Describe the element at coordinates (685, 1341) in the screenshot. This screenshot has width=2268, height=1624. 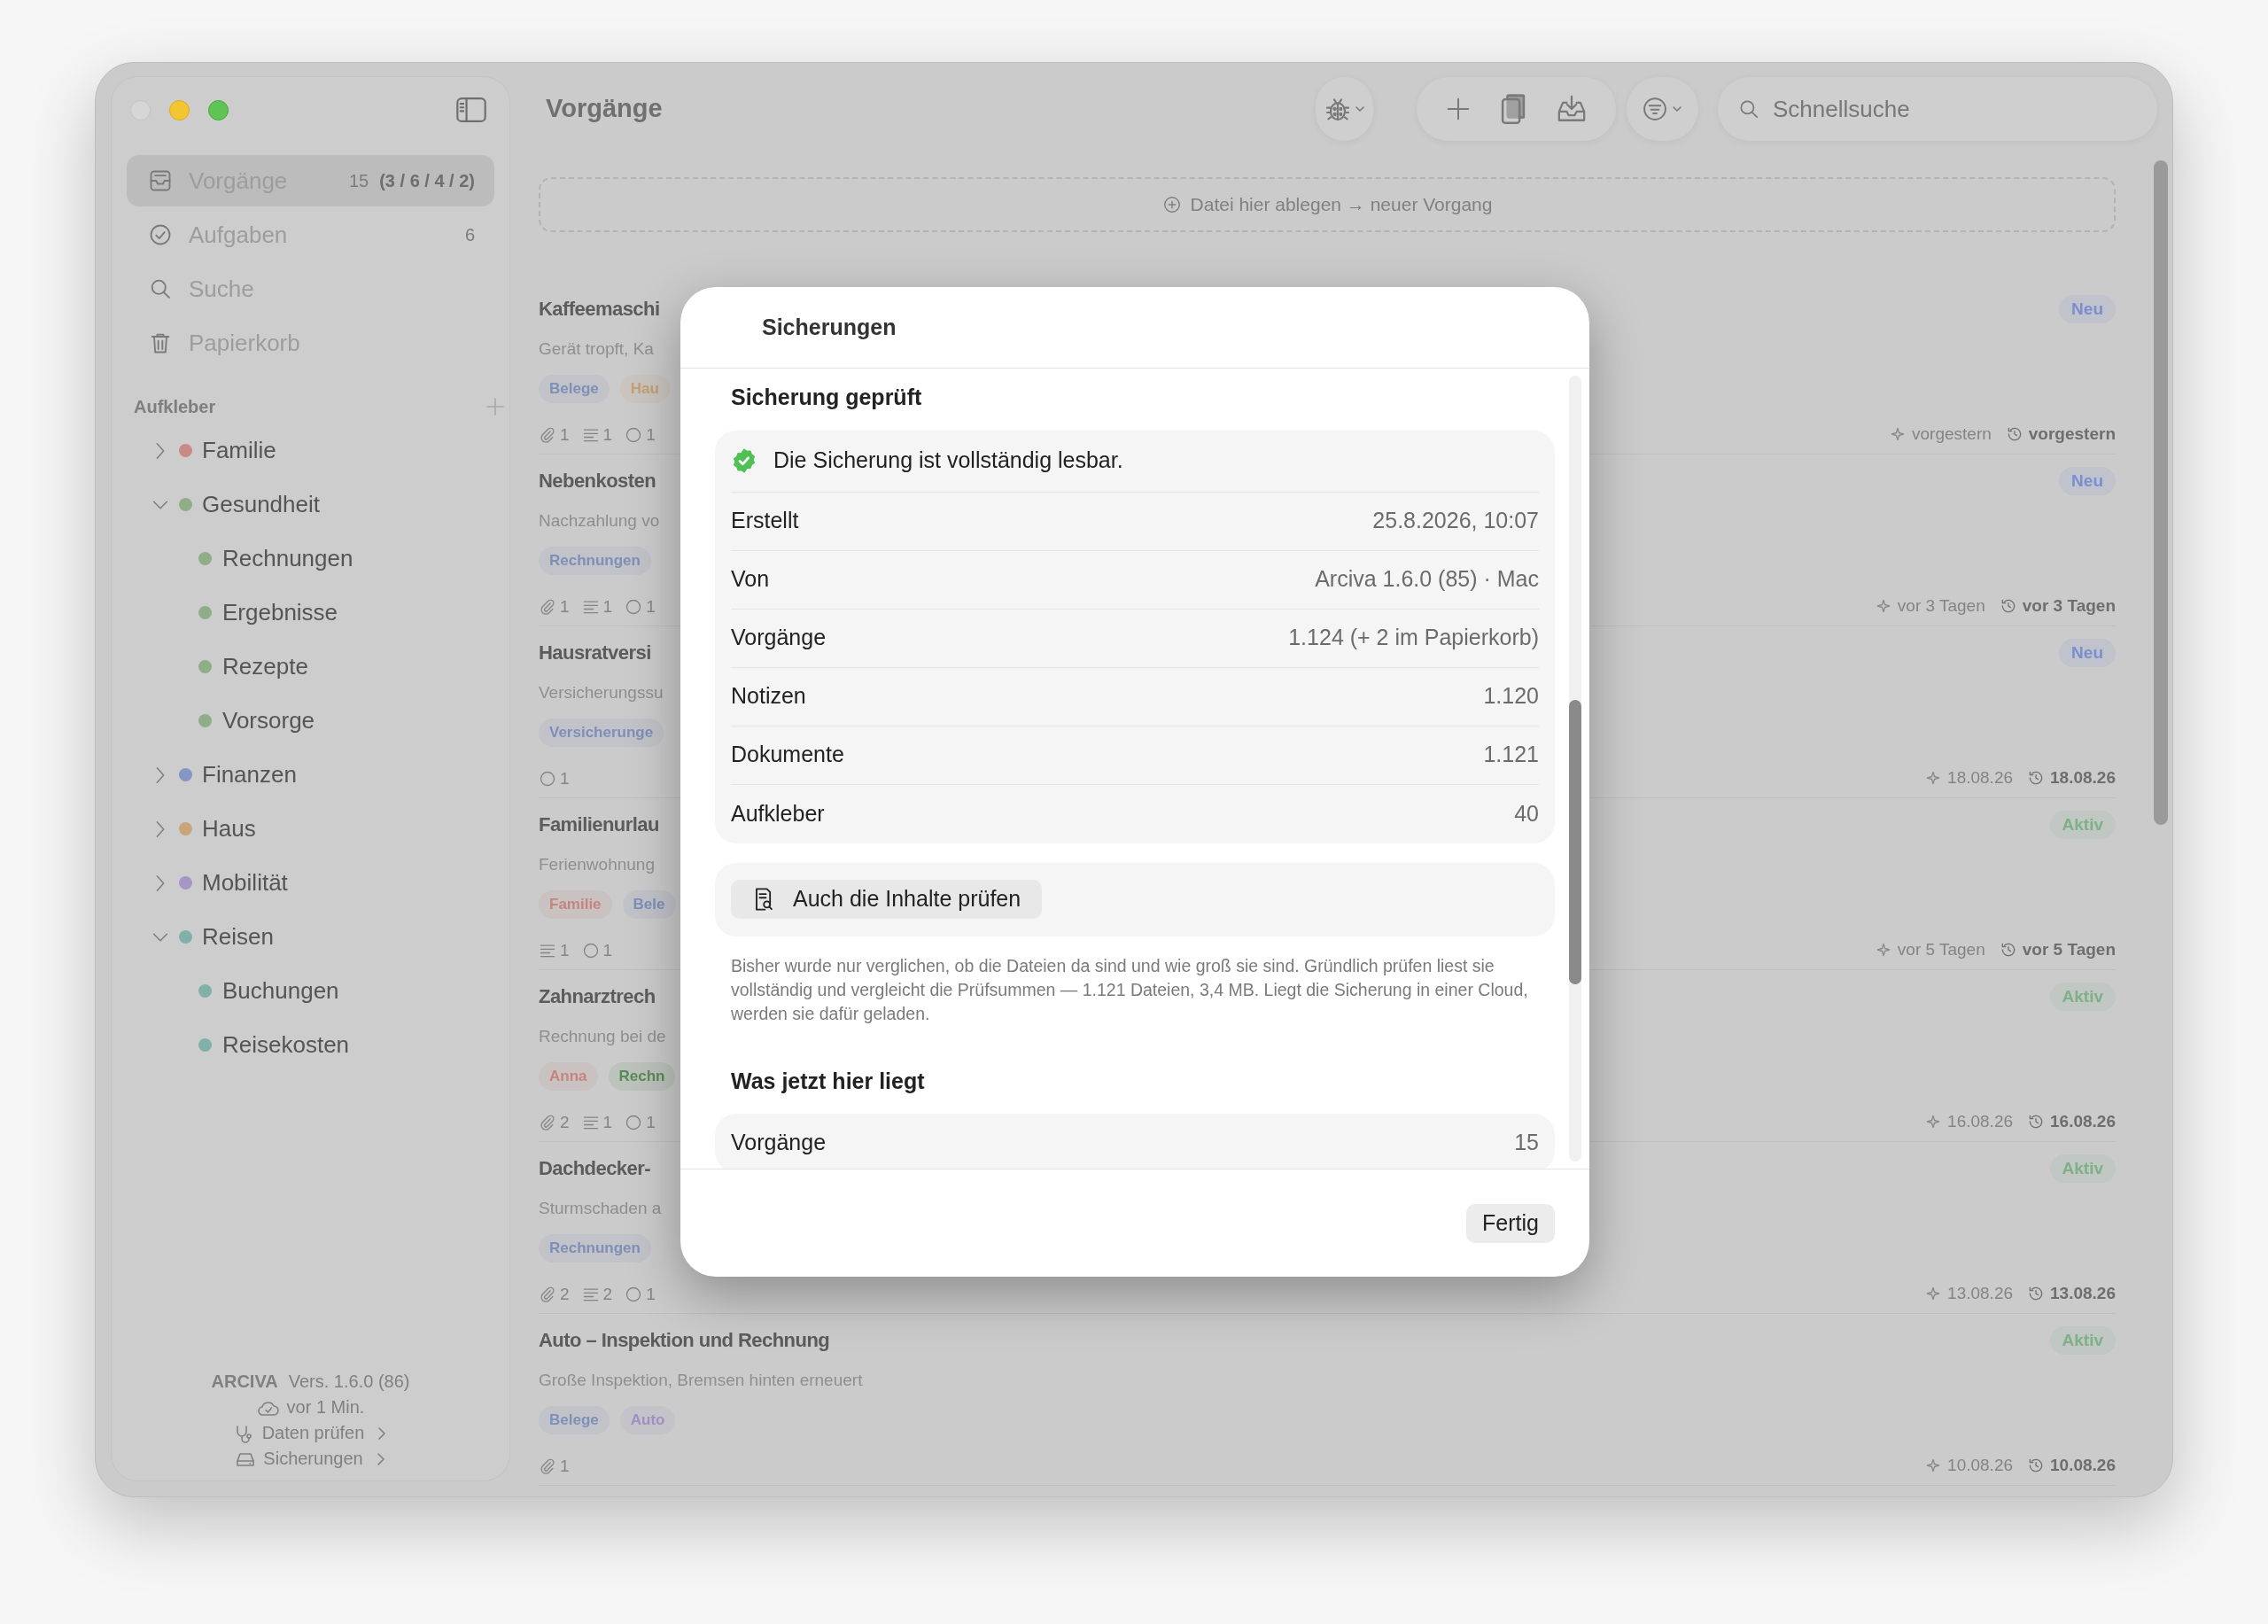
I see `case-title: Auto – Inspektion und Rechnung` at that location.